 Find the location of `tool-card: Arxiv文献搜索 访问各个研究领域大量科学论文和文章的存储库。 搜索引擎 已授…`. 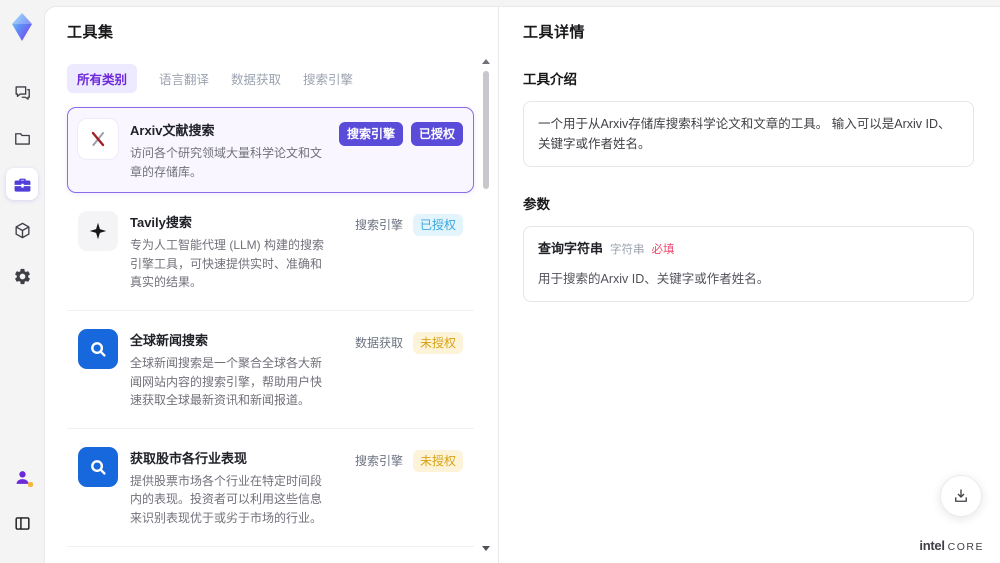

tool-card: Arxiv文献搜索 访问各个研究领域大量科学论文和文章的存储库。 搜索引擎 已授… is located at coordinates (270, 150).